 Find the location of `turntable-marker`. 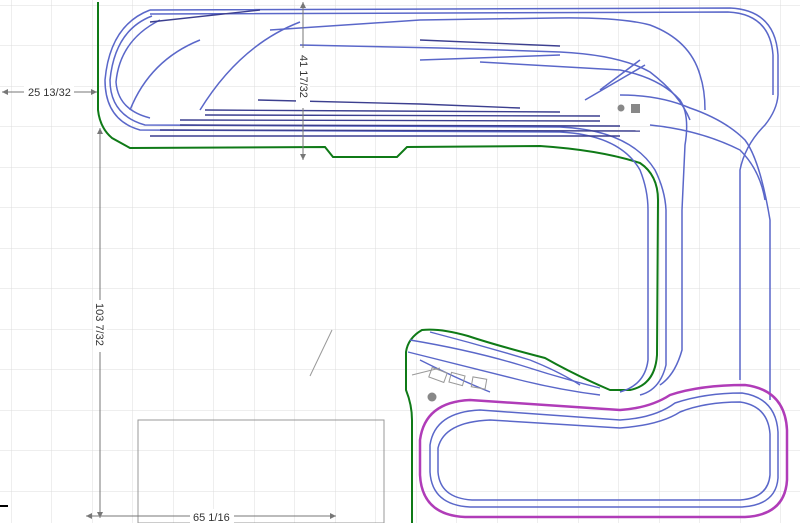

turntable-marker is located at coordinates (621, 108).